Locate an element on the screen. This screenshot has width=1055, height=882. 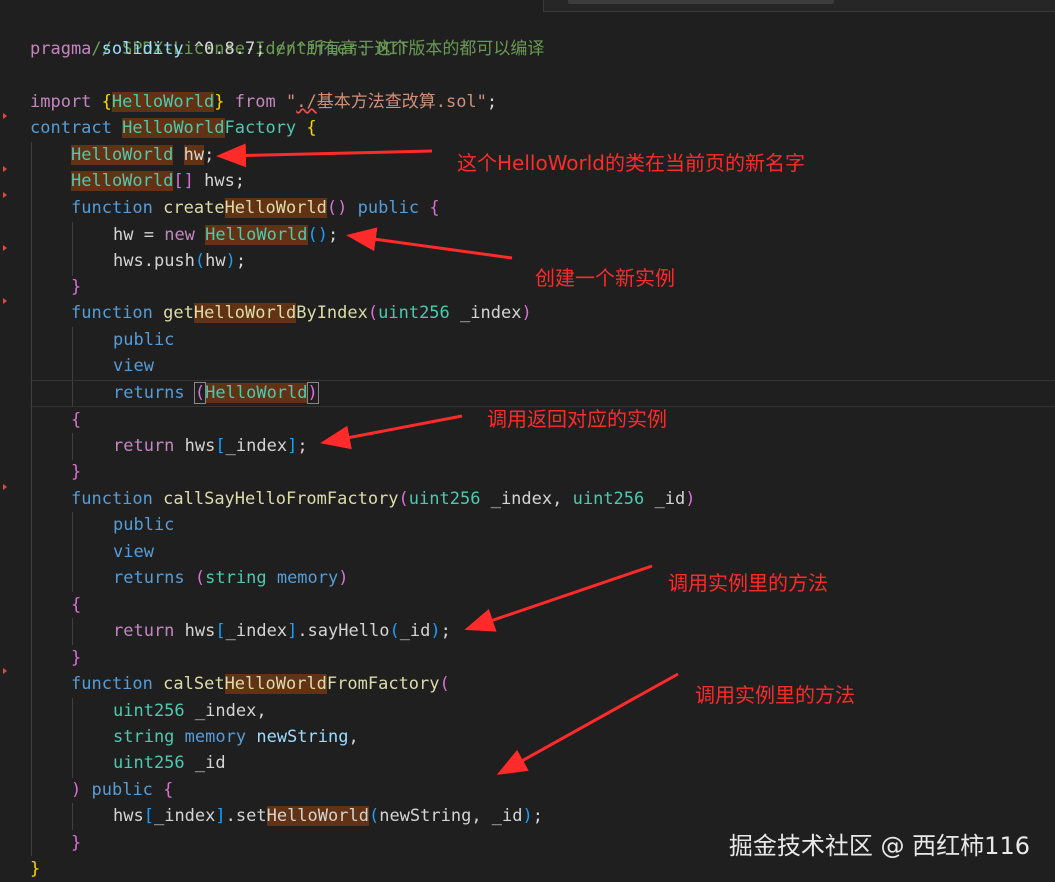
annotation-note: 创建一个新实例 is located at coordinates (605, 278).